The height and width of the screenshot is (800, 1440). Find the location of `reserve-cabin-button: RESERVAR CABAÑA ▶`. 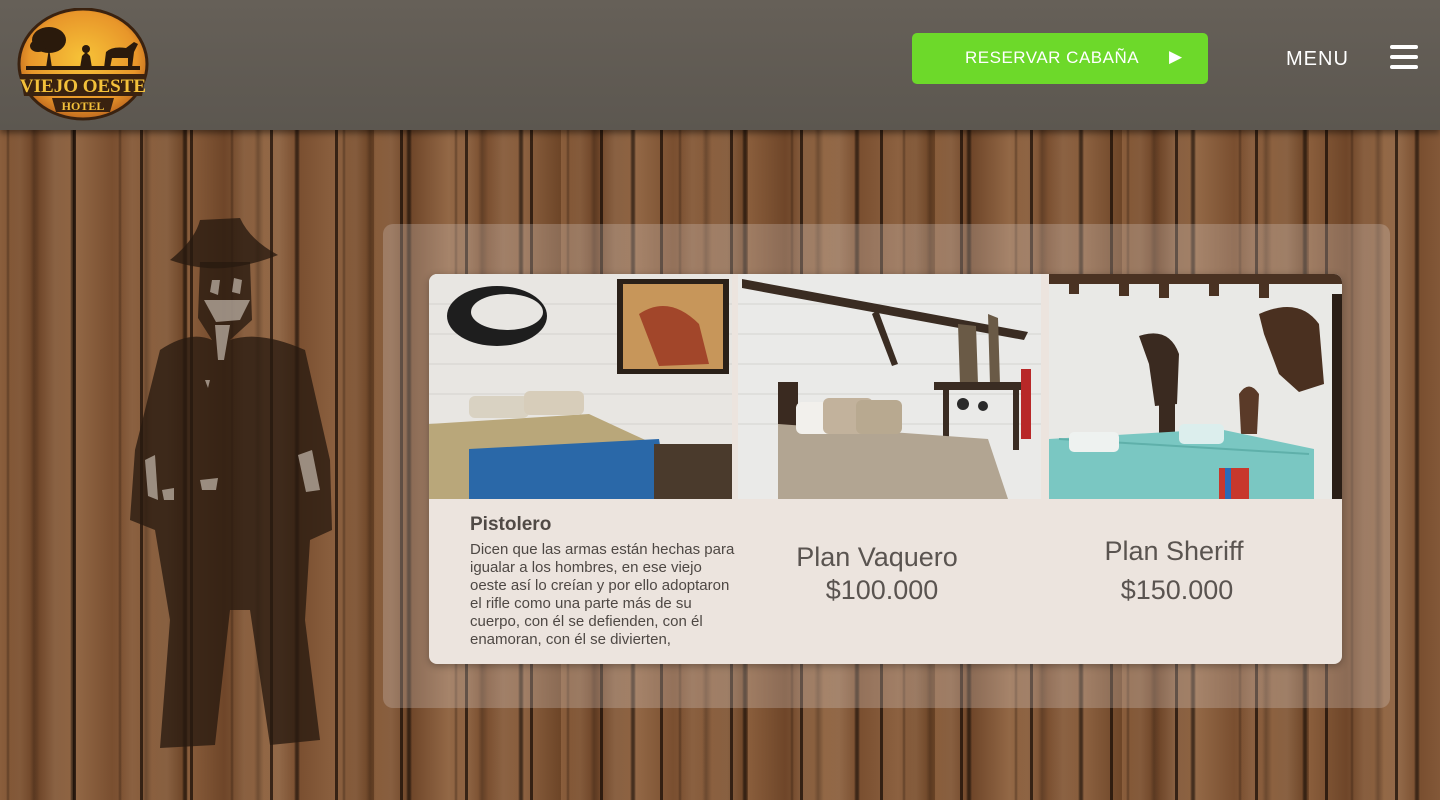

reserve-cabin-button: RESERVAR CABAÑA ▶ is located at coordinates (1060, 58).